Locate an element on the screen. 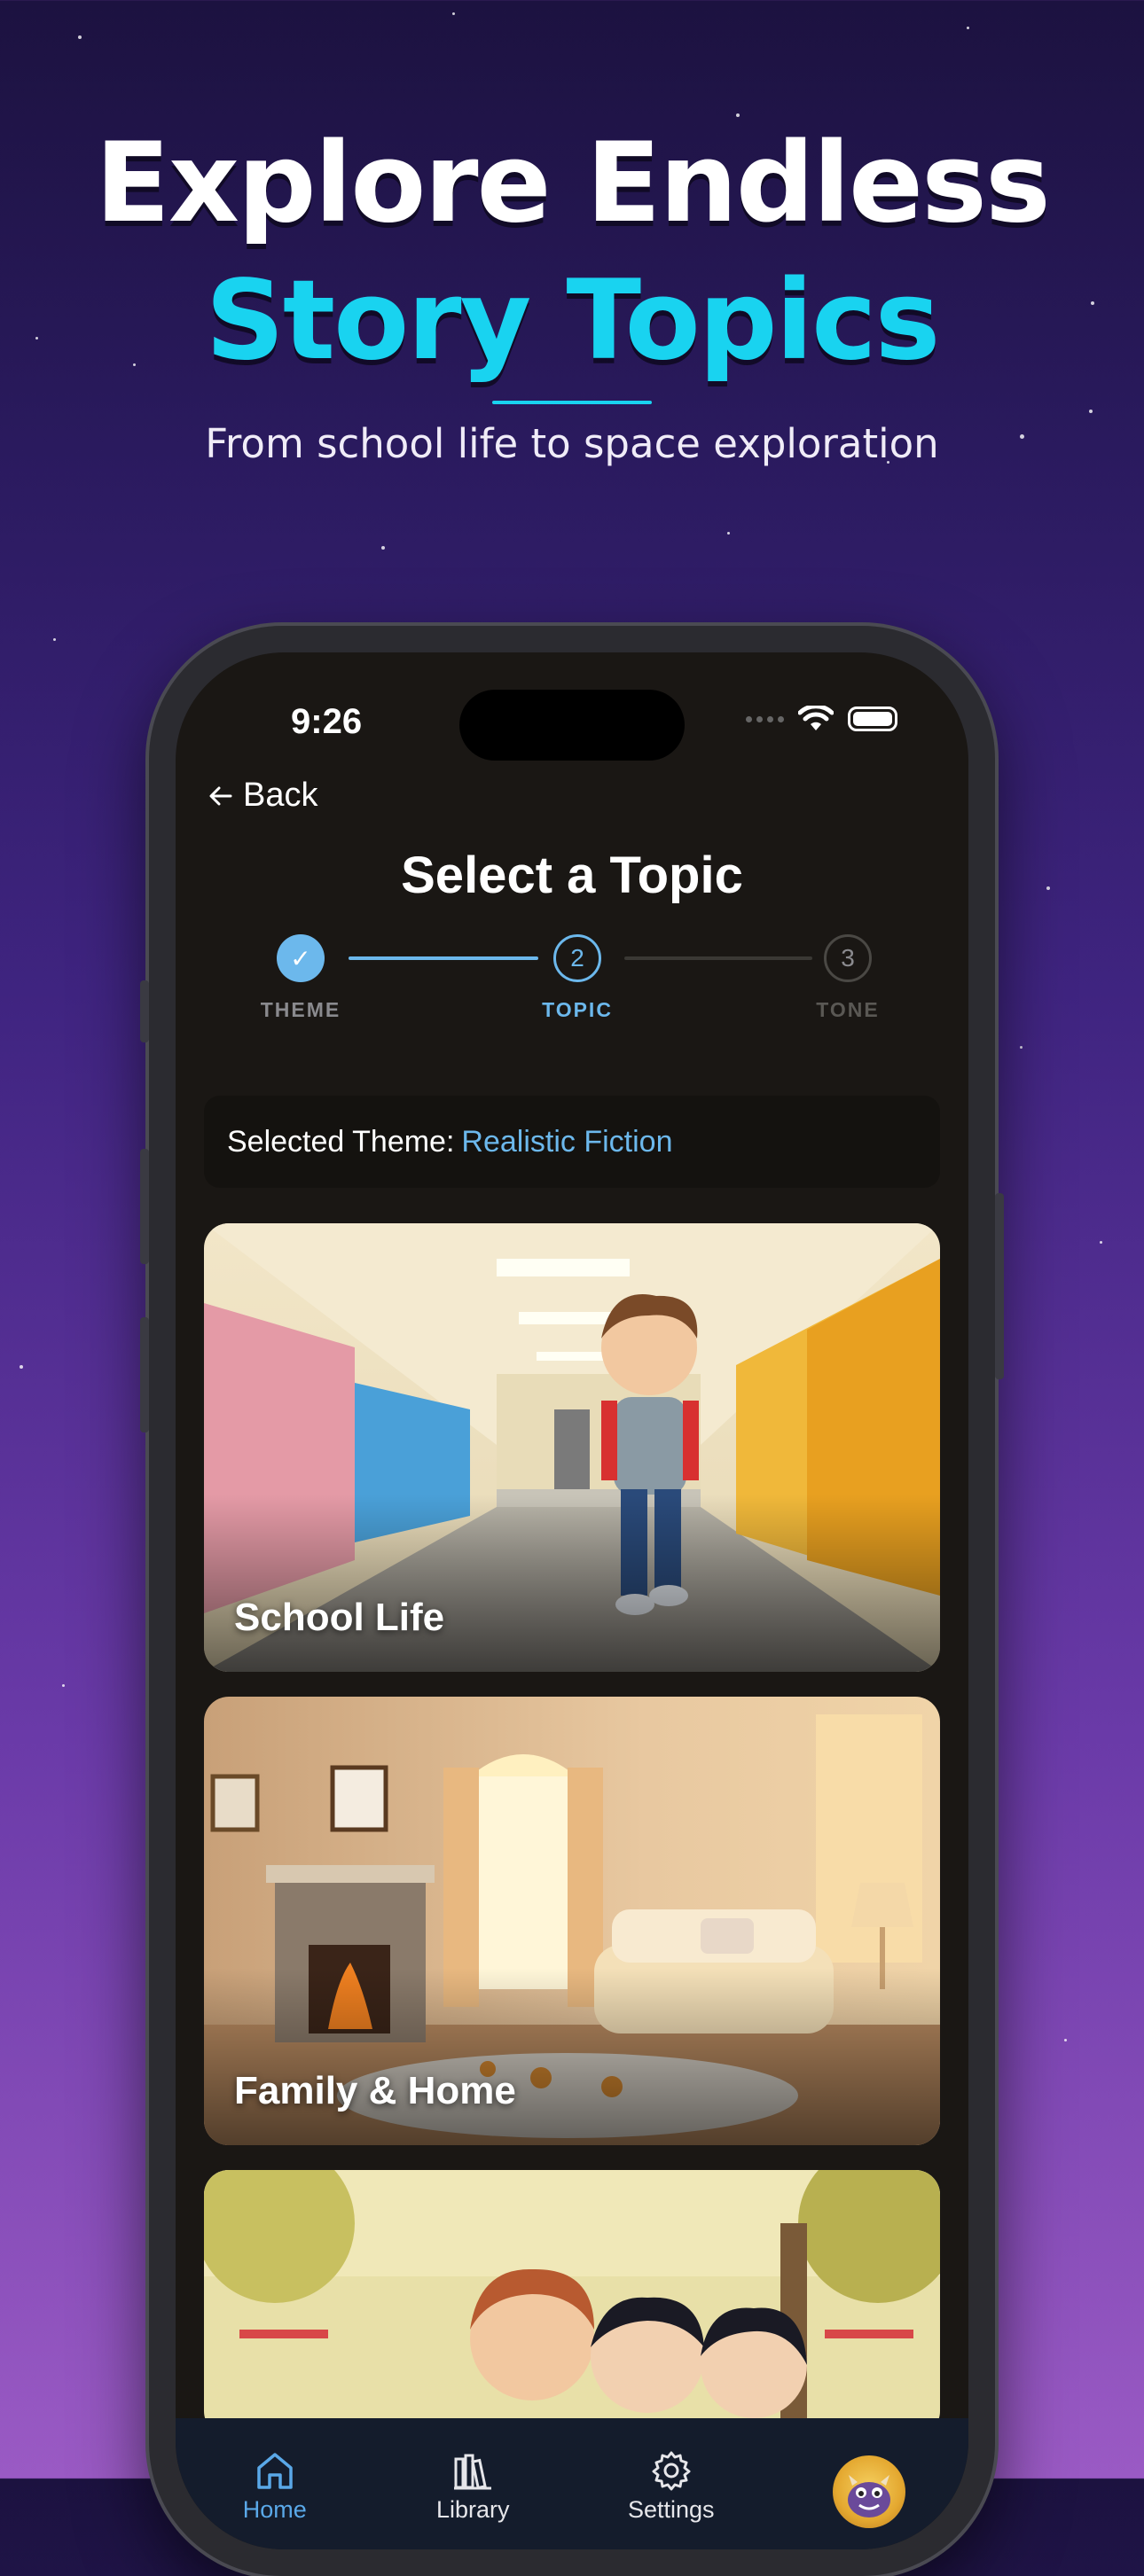 This screenshot has height=2576, width=1144. back-label: Back is located at coordinates (281, 795).